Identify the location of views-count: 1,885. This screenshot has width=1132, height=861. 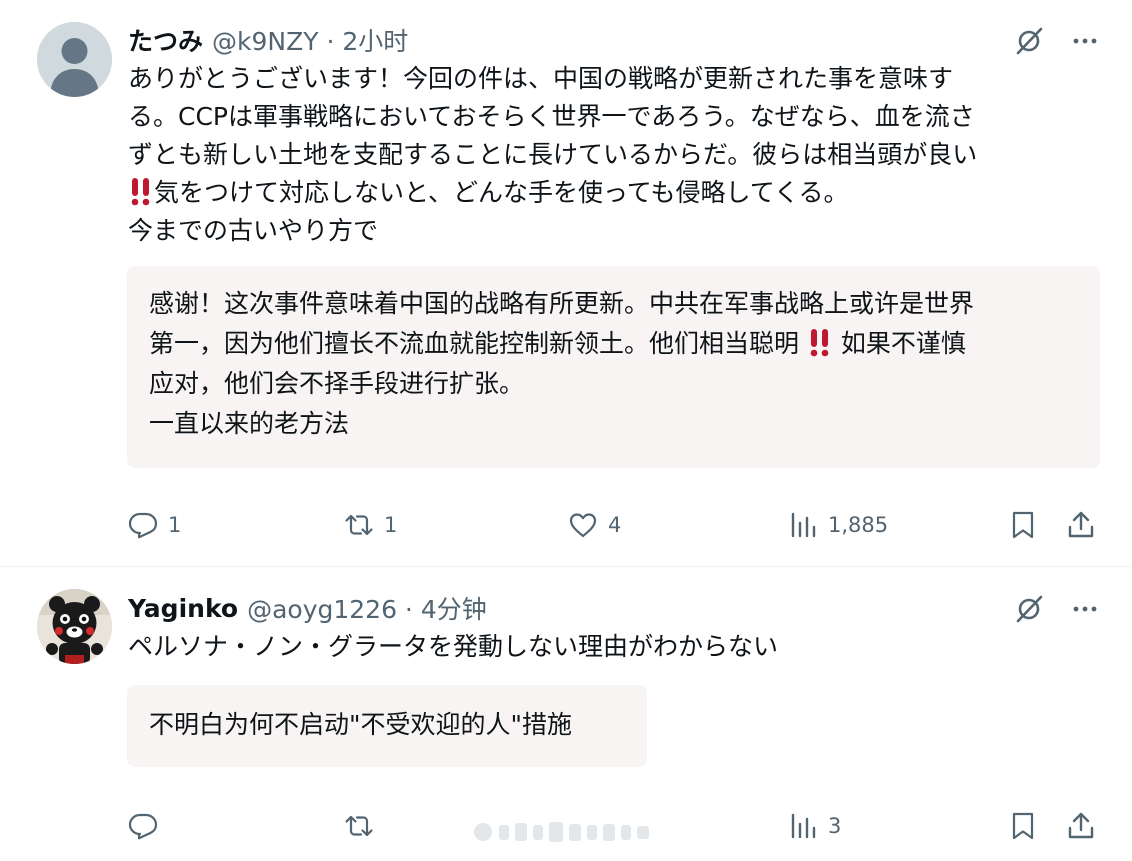
(858, 525).